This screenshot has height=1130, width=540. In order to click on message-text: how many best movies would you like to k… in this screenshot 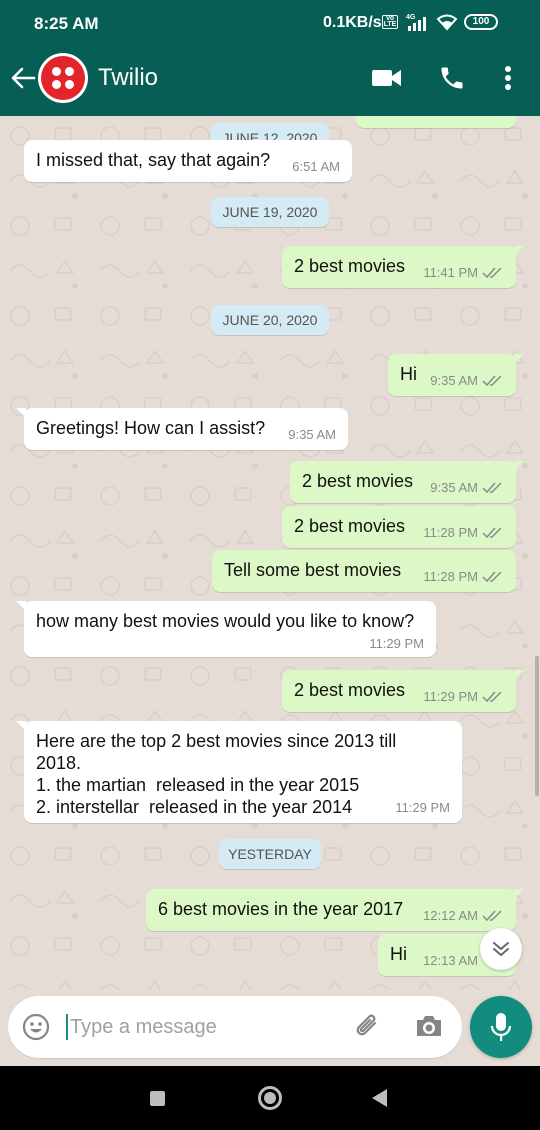, I will do `click(225, 621)`.